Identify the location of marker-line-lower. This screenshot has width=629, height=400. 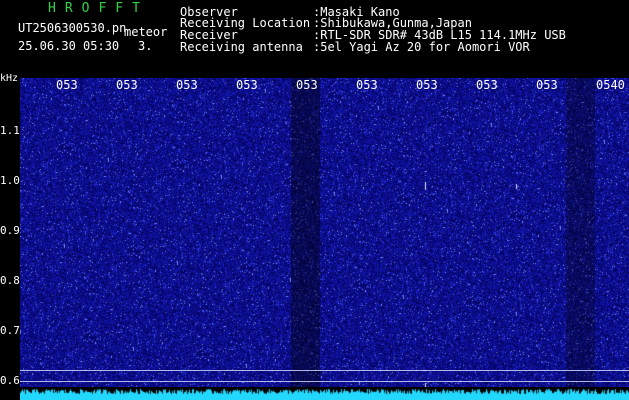
(324, 381).